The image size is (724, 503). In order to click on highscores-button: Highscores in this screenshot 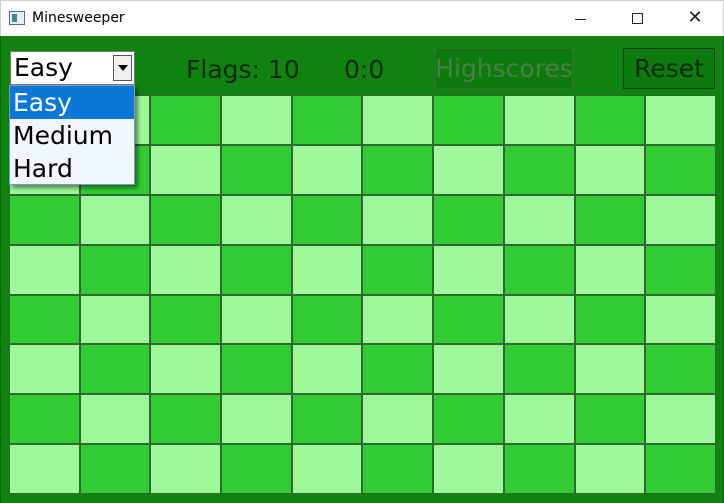, I will do `click(504, 68)`.